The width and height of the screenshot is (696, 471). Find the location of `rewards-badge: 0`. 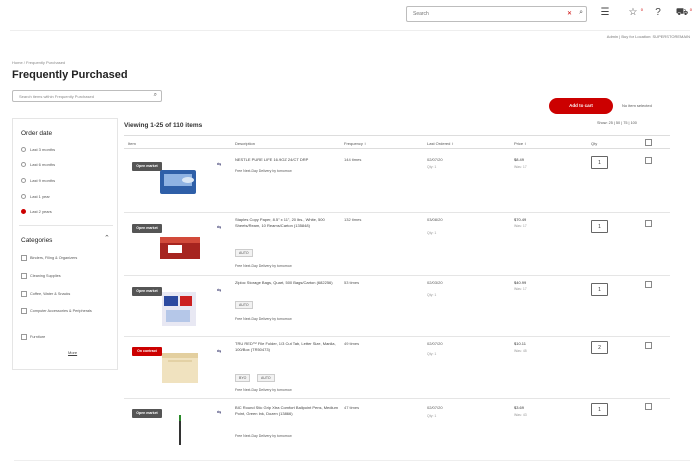

rewards-badge: 0 is located at coordinates (641, 9).